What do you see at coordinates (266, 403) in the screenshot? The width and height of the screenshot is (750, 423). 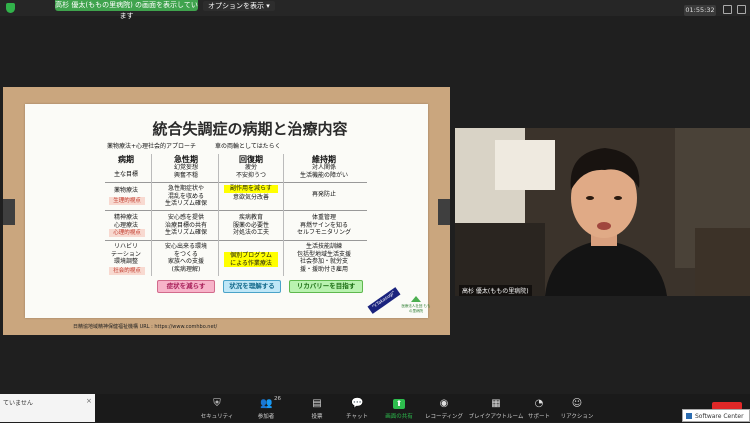 I see `participants-icon: 👥` at bounding box center [266, 403].